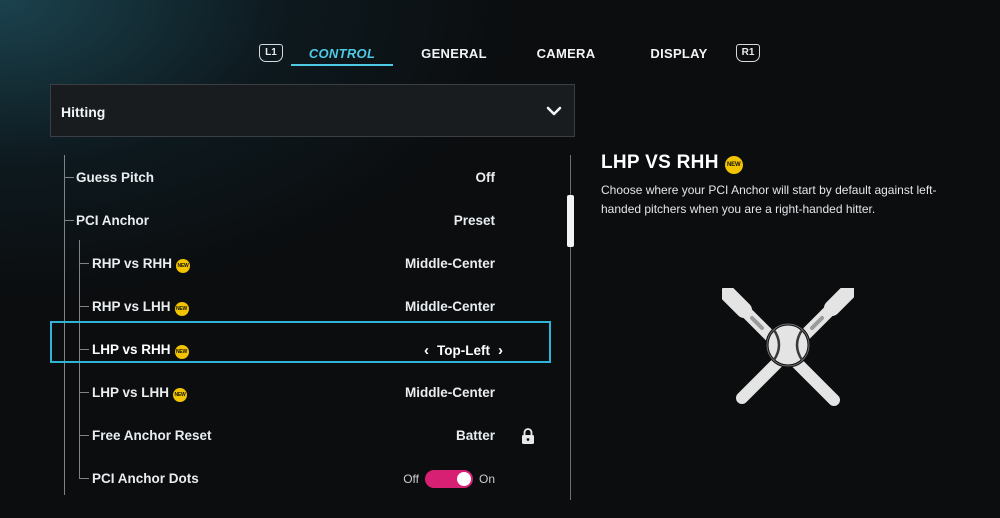 This screenshot has width=1000, height=518. Describe the element at coordinates (113, 220) in the screenshot. I see `setting-label: PCI Anchor` at that location.